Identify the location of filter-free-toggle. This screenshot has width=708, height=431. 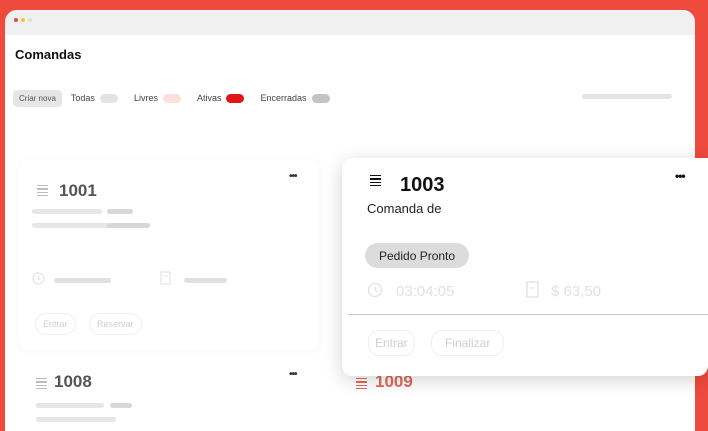
(171, 98).